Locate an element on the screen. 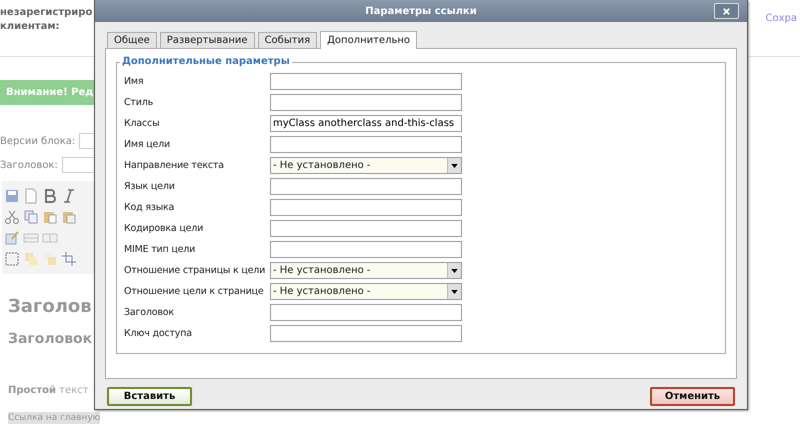 This screenshot has width=800, height=443. field-label: Язык цели is located at coordinates (150, 186).